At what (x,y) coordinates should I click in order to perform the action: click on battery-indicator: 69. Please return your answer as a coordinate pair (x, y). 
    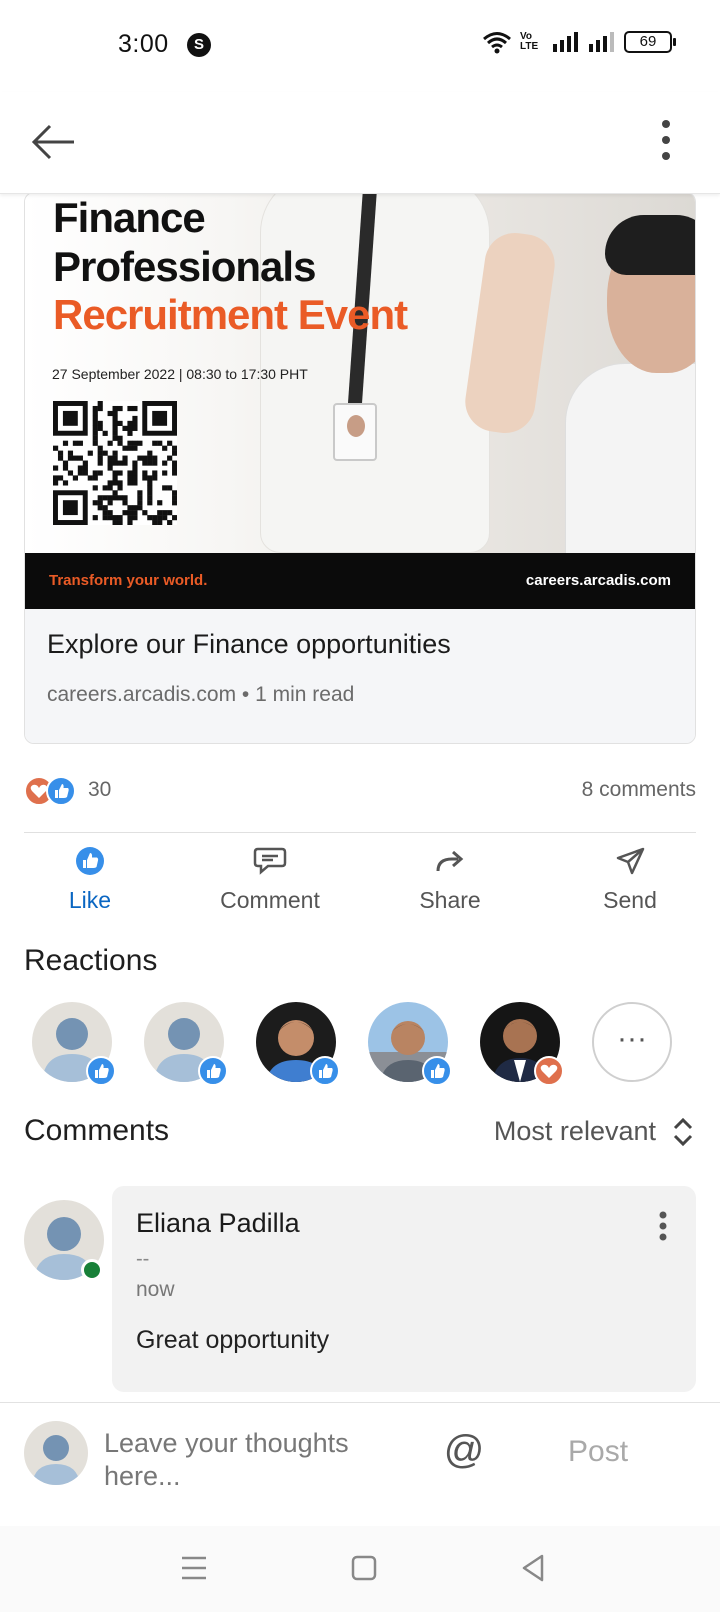
    Looking at the image, I should click on (650, 42).